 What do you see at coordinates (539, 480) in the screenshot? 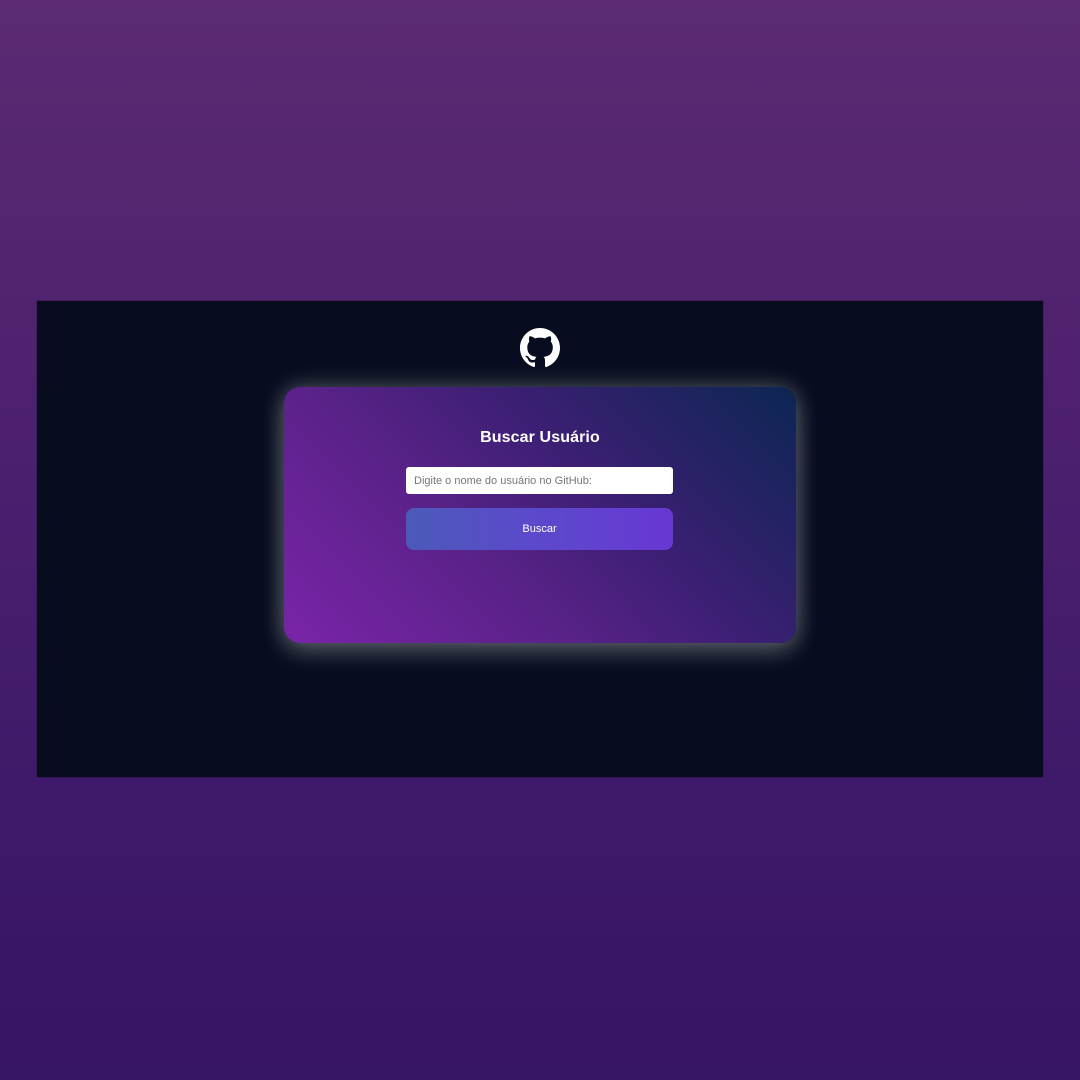
I see `github-username-input` at bounding box center [539, 480].